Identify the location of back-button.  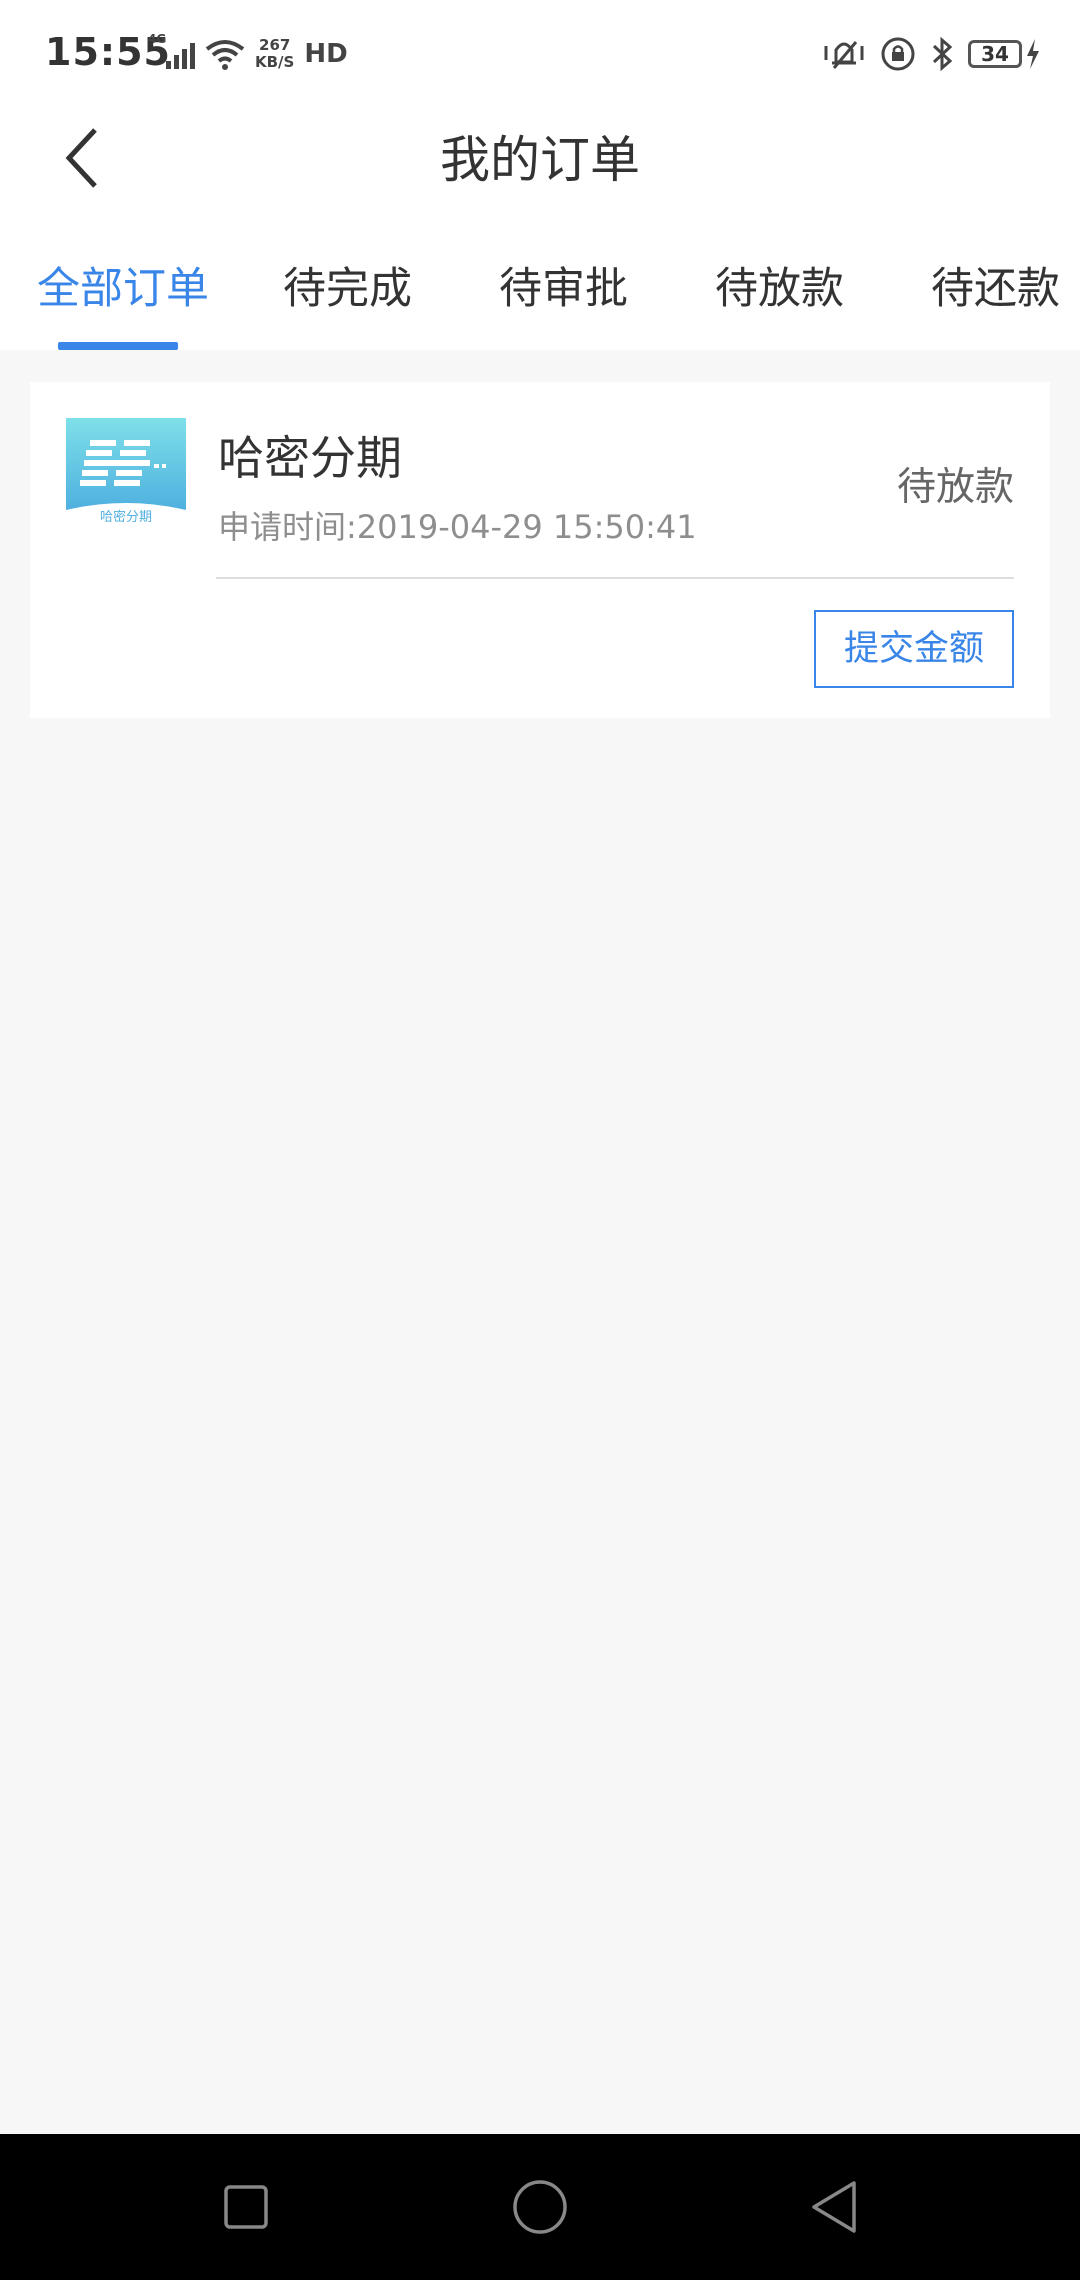
(81, 158).